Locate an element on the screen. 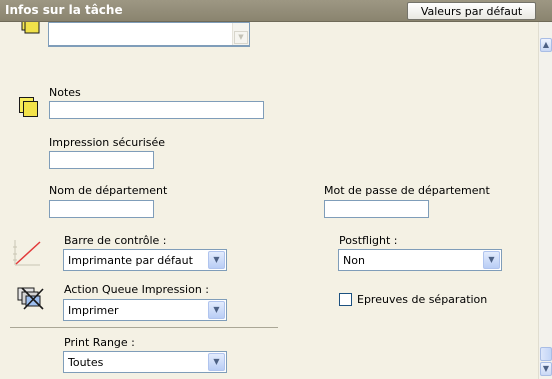 Image resolution: width=552 pixels, height=379 pixels. secure-print-field is located at coordinates (101, 160).